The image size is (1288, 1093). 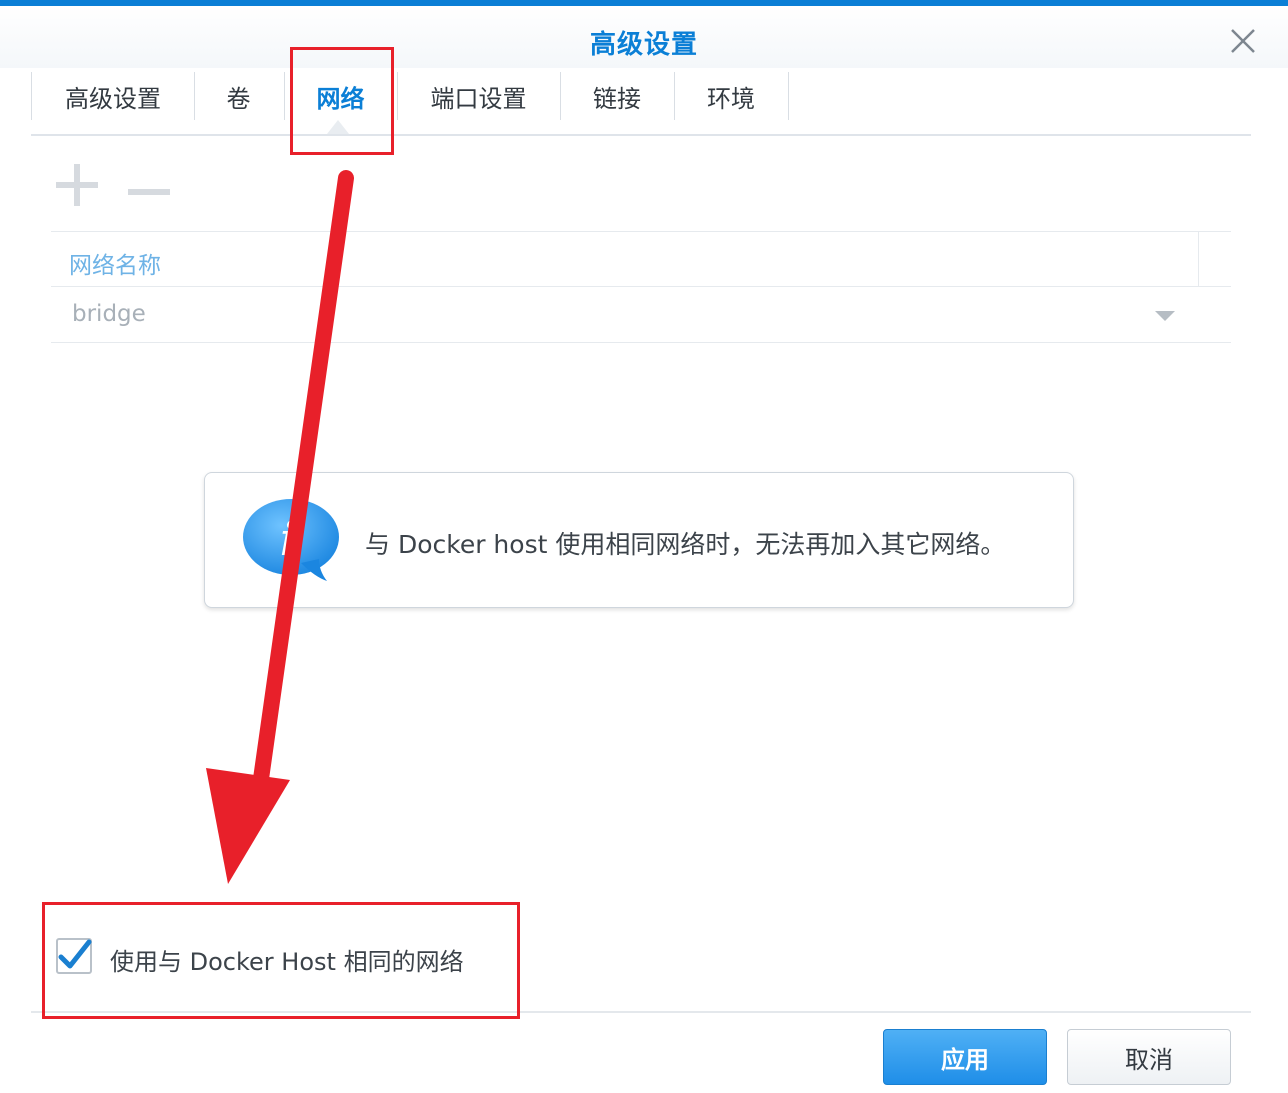 I want to click on minus-icon, so click(x=149, y=188).